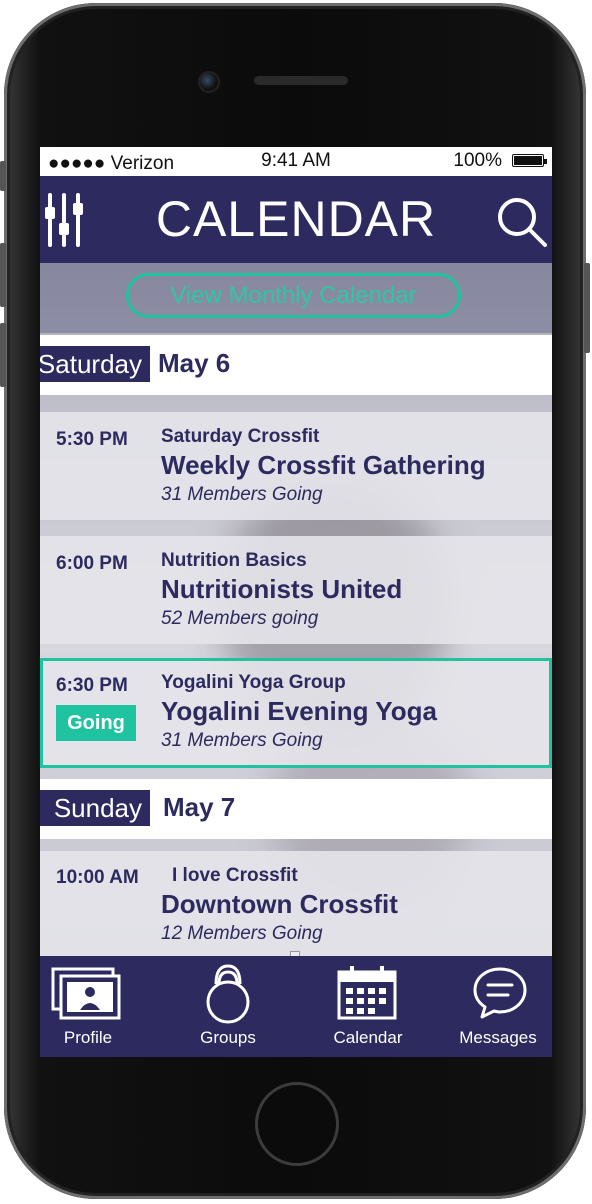  What do you see at coordinates (92, 685) in the screenshot?
I see `event-time: 6:30 PM` at bounding box center [92, 685].